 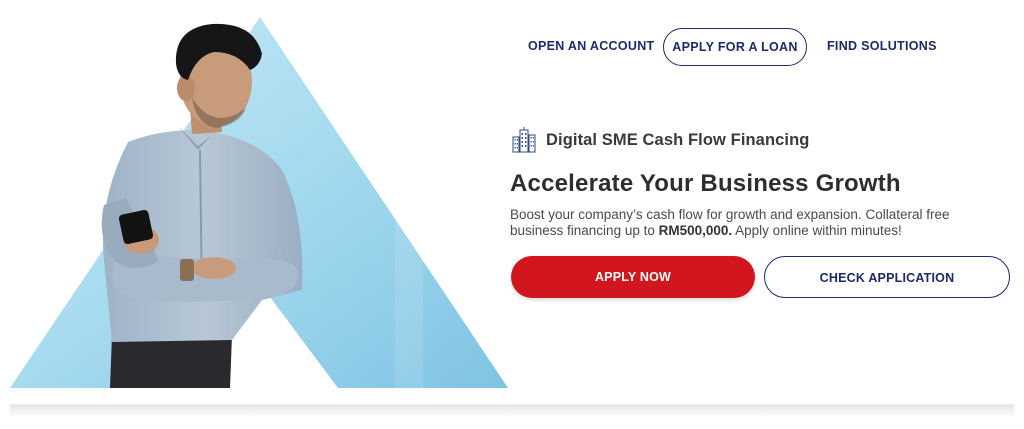 I want to click on phone-shape, so click(x=136, y=227).